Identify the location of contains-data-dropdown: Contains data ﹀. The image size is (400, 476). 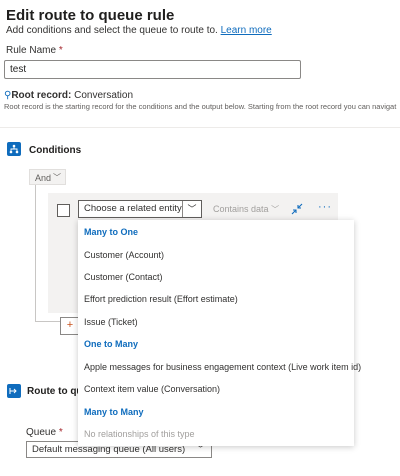
(246, 209).